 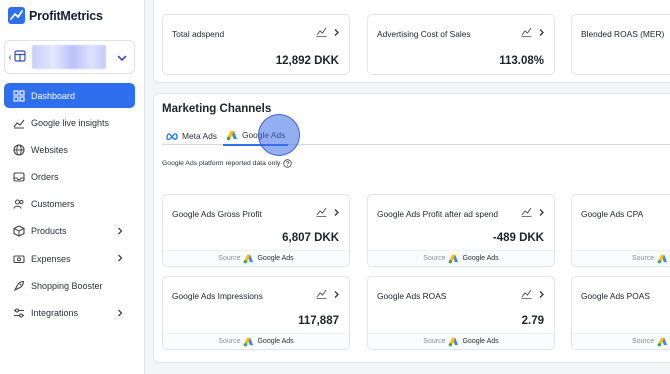 I want to click on channel-tabs: Meta Ads Google Ads, so click(x=416, y=136).